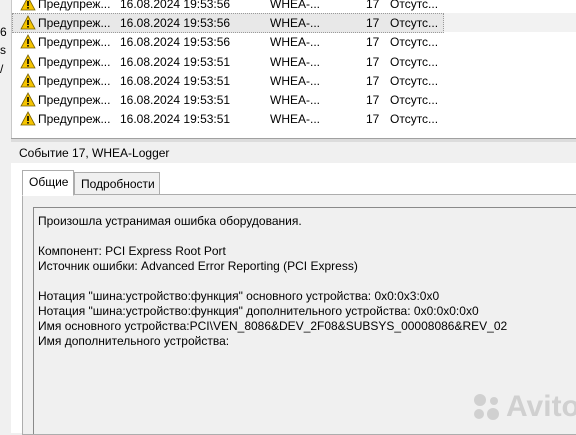 The width and height of the screenshot is (576, 435). I want to click on tab-details-label: Подробности, so click(118, 184).